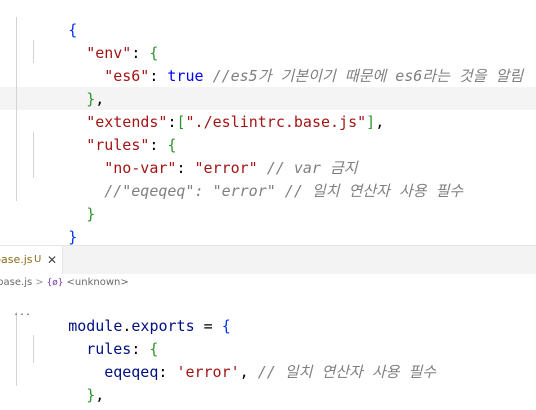 This screenshot has height=410, width=536. I want to click on close-icon: ✕, so click(52, 260).